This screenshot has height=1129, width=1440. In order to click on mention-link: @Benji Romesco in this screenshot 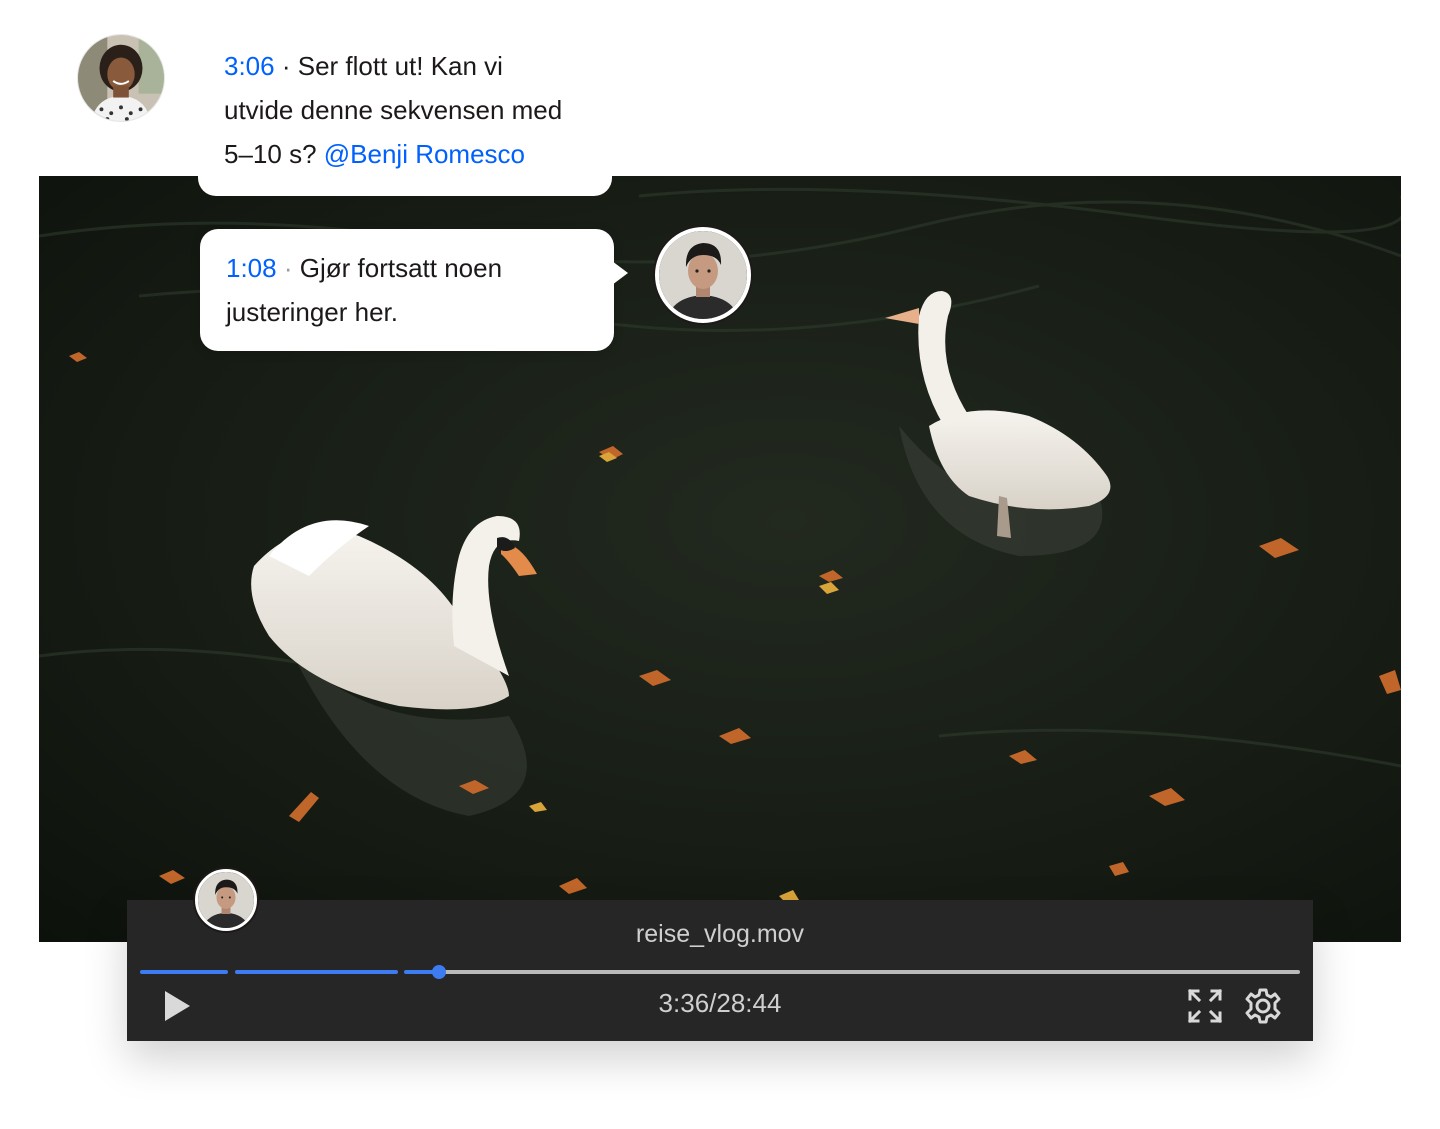, I will do `click(424, 154)`.